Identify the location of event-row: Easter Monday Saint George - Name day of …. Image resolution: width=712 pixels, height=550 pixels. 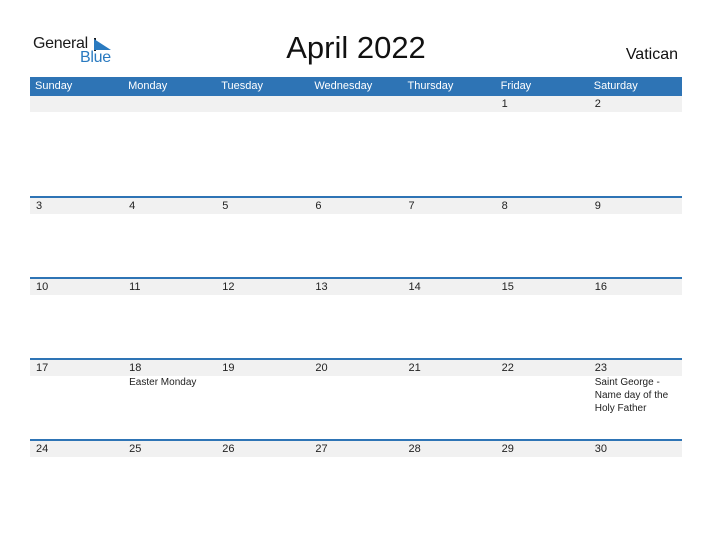
(356, 395).